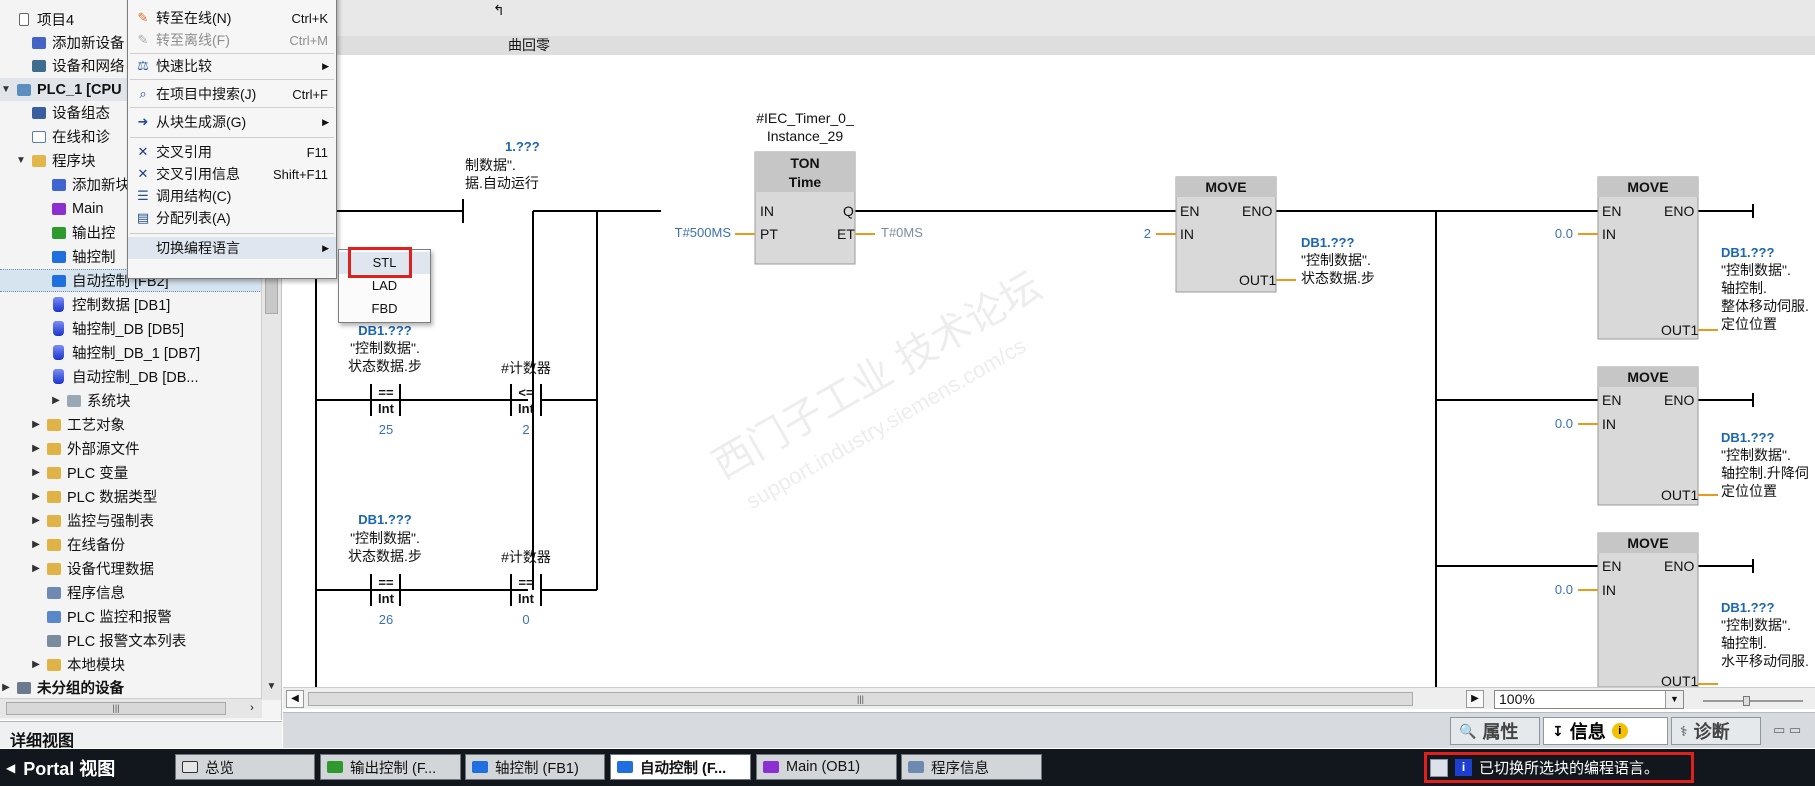  What do you see at coordinates (971, 767) in the screenshot?
I see `task-program-info: 程序信息` at bounding box center [971, 767].